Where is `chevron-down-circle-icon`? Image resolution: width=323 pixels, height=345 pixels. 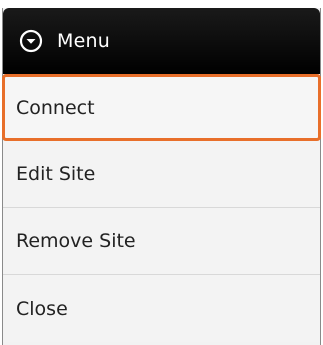 chevron-down-circle-icon is located at coordinates (31, 41).